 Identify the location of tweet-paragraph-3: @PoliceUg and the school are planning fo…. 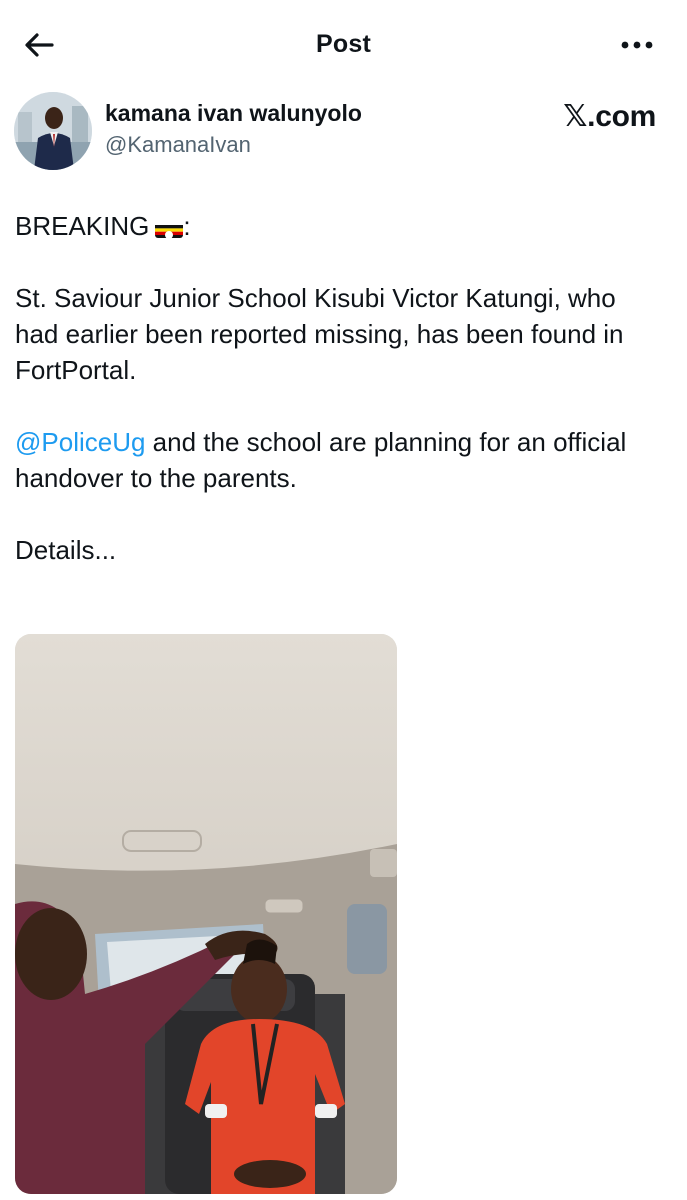
(340, 460).